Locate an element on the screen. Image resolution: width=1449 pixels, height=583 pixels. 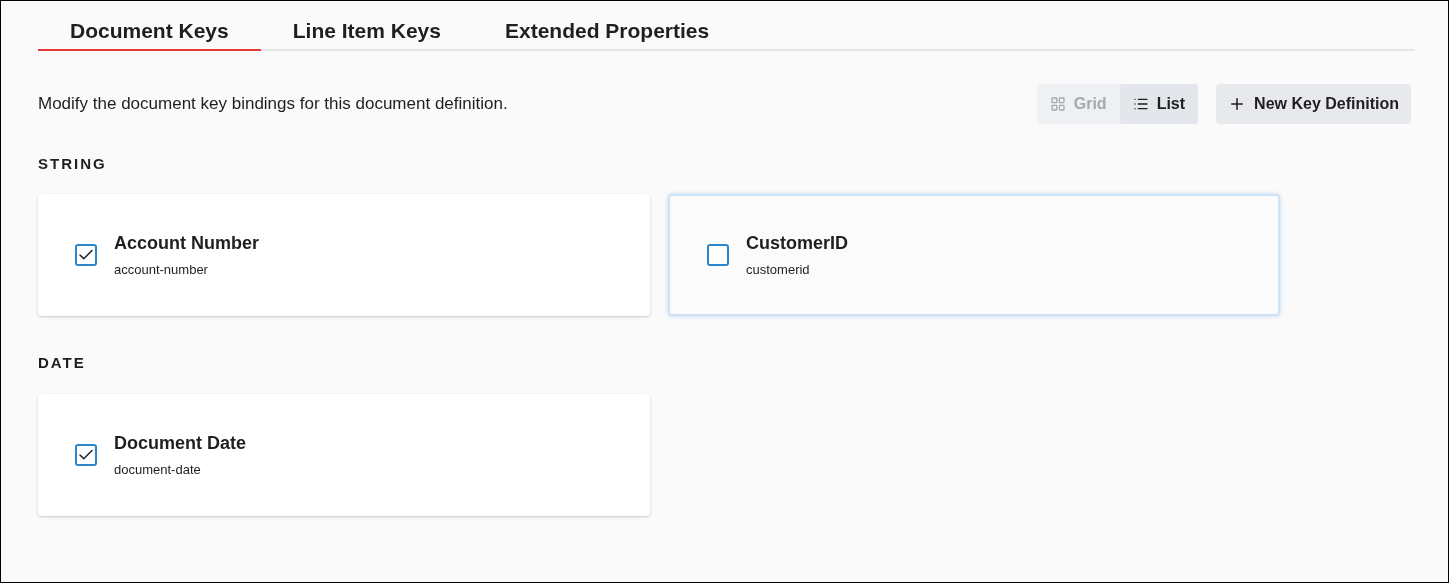
key-slug: customerid is located at coordinates (778, 270).